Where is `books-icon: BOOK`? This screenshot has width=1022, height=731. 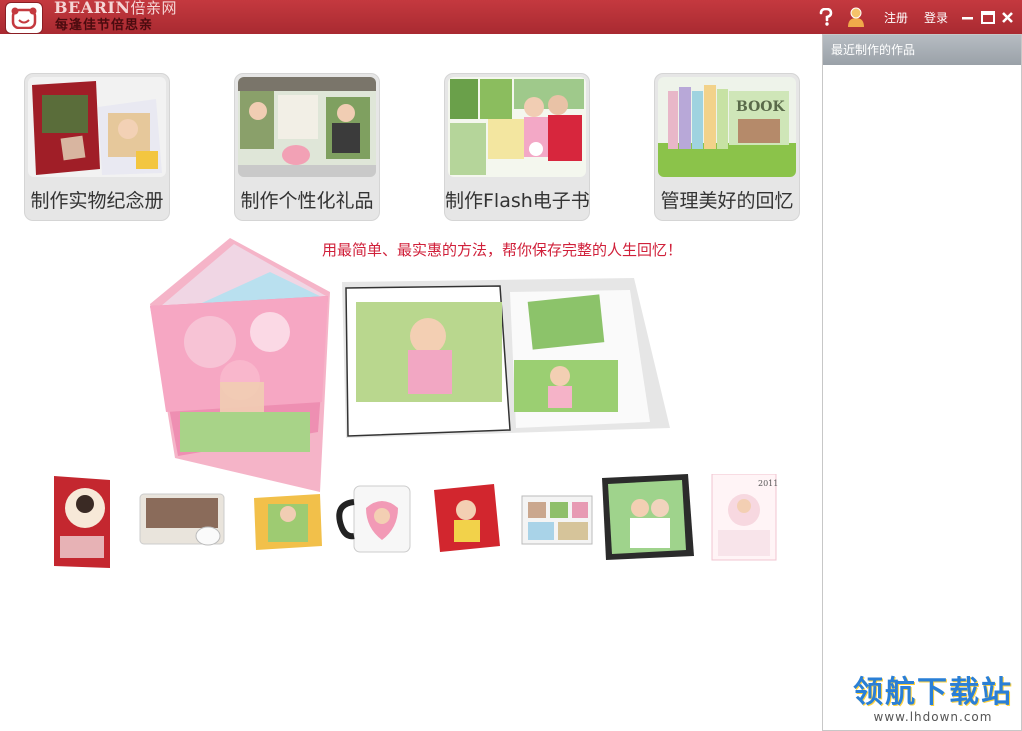
books-icon: BOOK is located at coordinates (727, 127).